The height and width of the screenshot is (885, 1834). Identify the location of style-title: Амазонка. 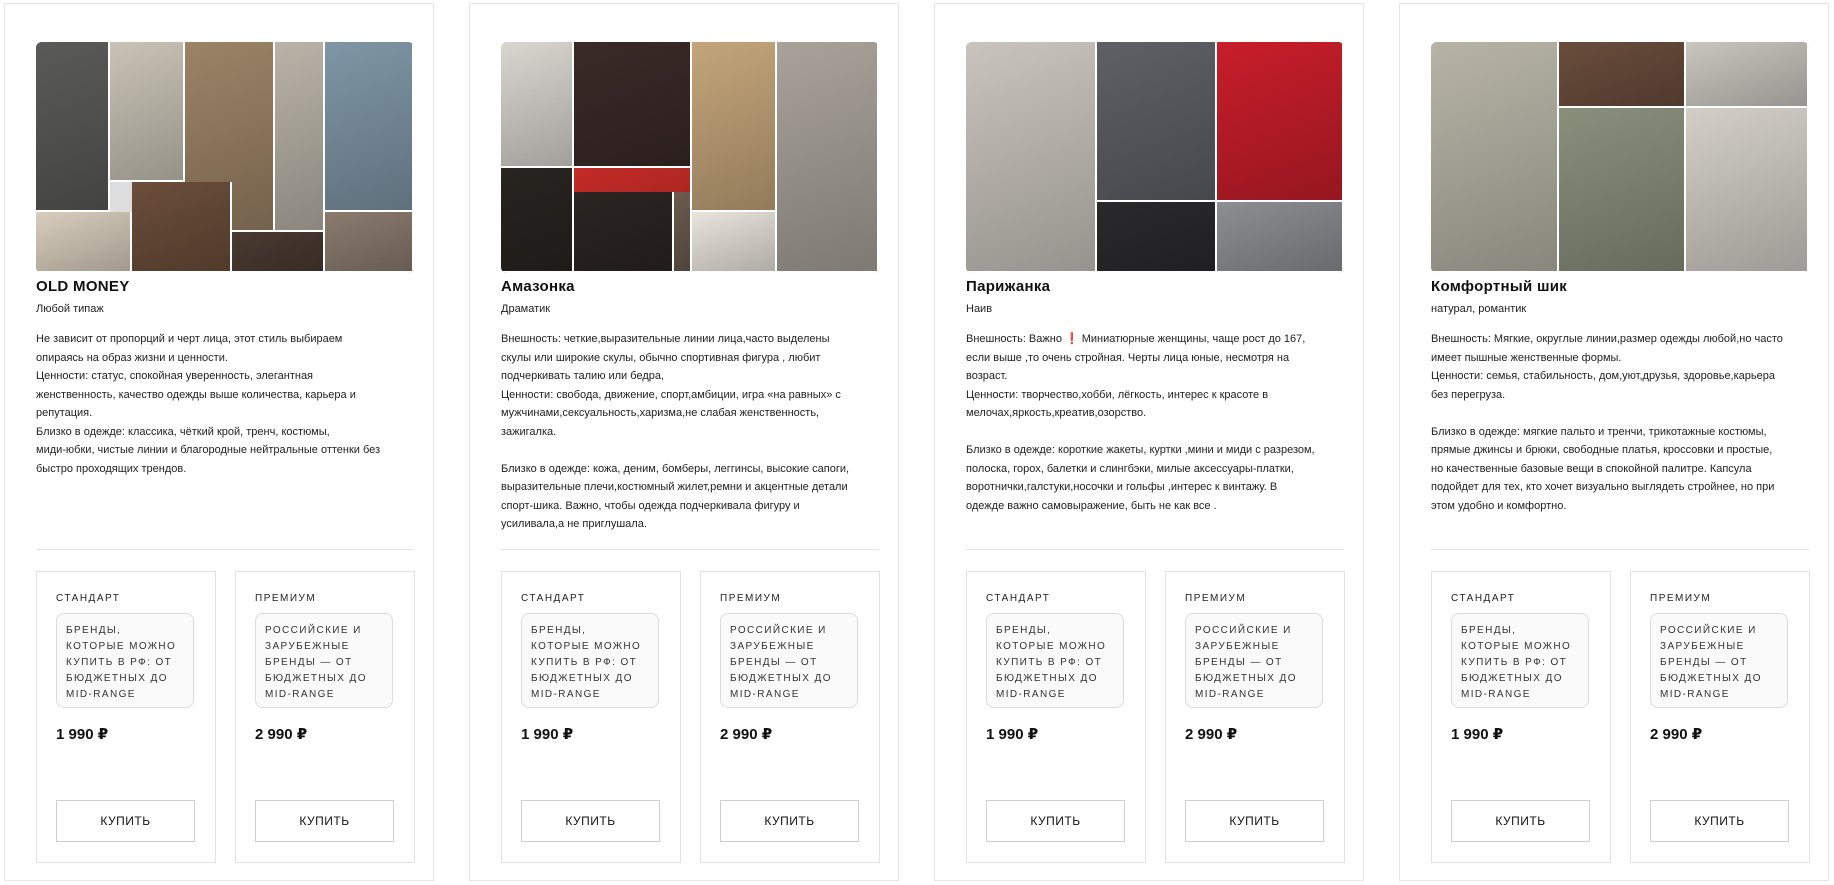
(538, 286).